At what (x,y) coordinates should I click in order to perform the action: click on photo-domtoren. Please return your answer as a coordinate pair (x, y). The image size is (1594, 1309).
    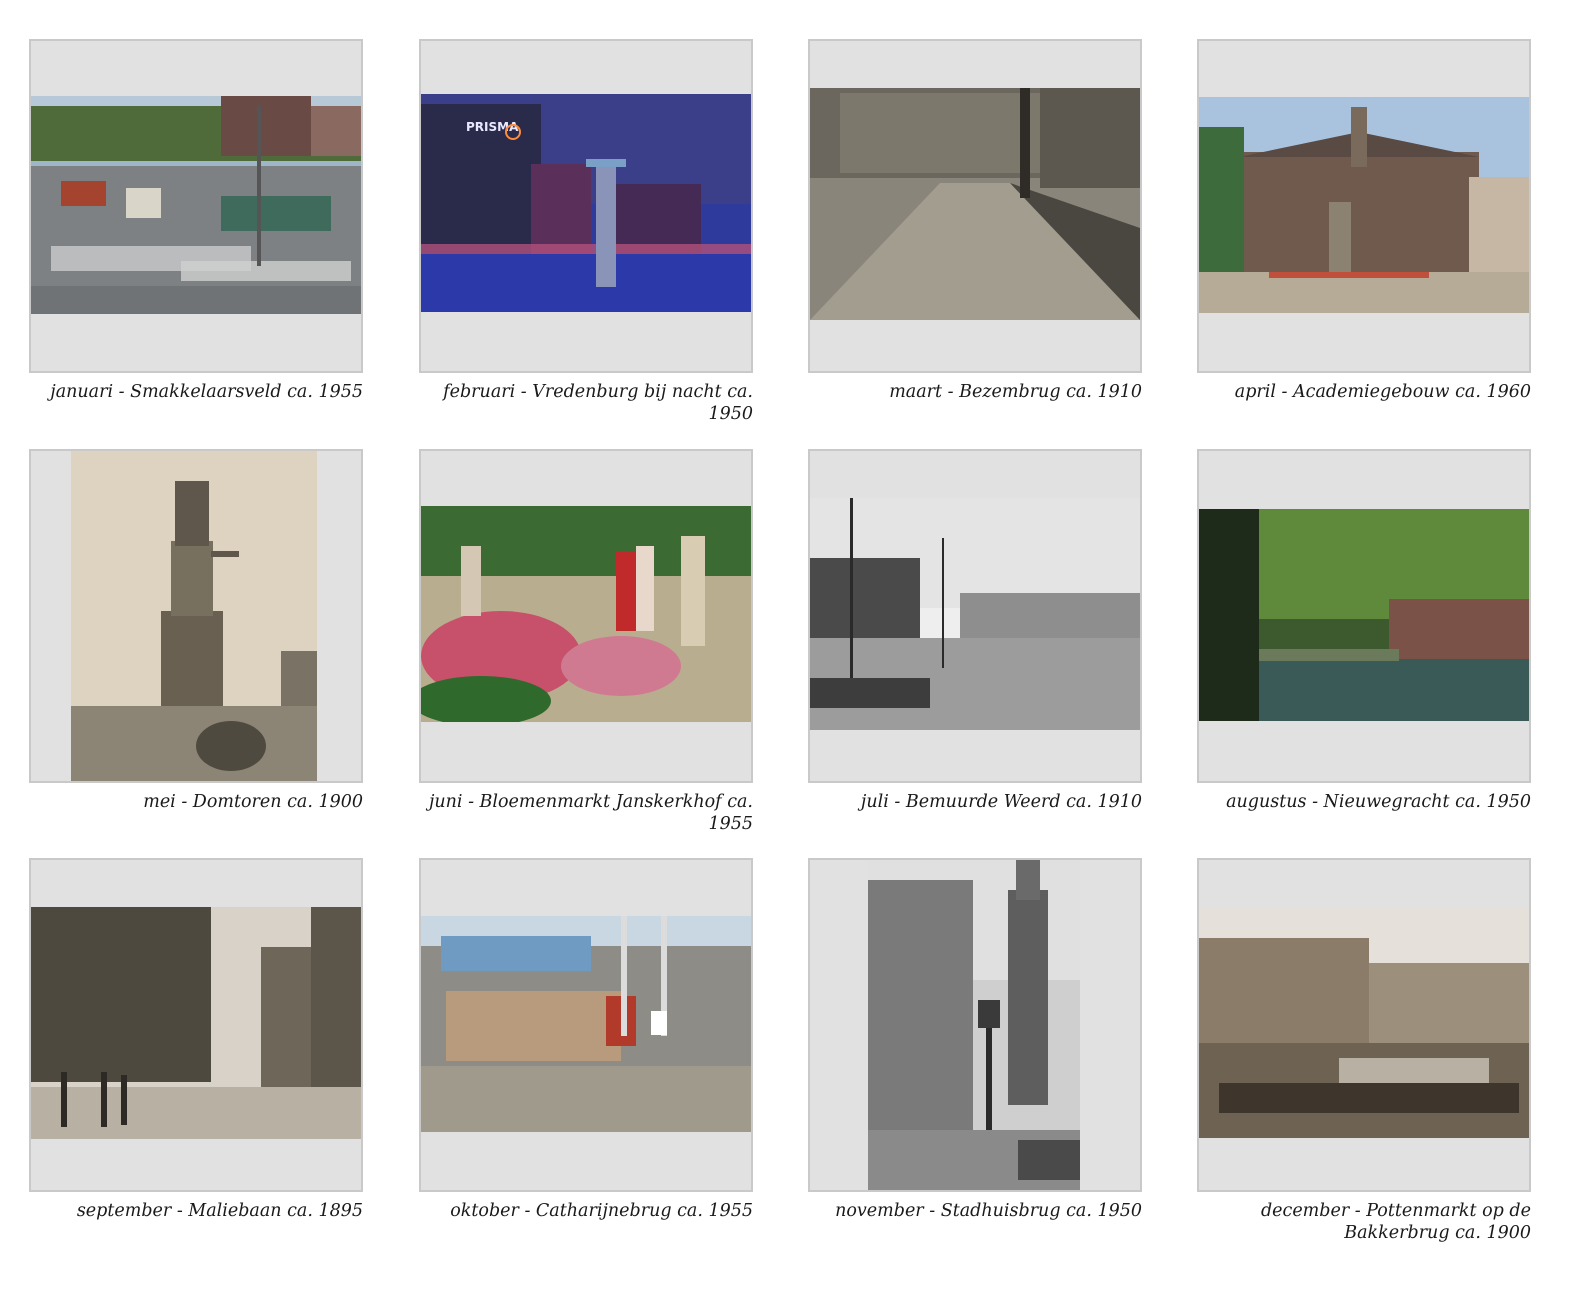
    Looking at the image, I should click on (194, 616).